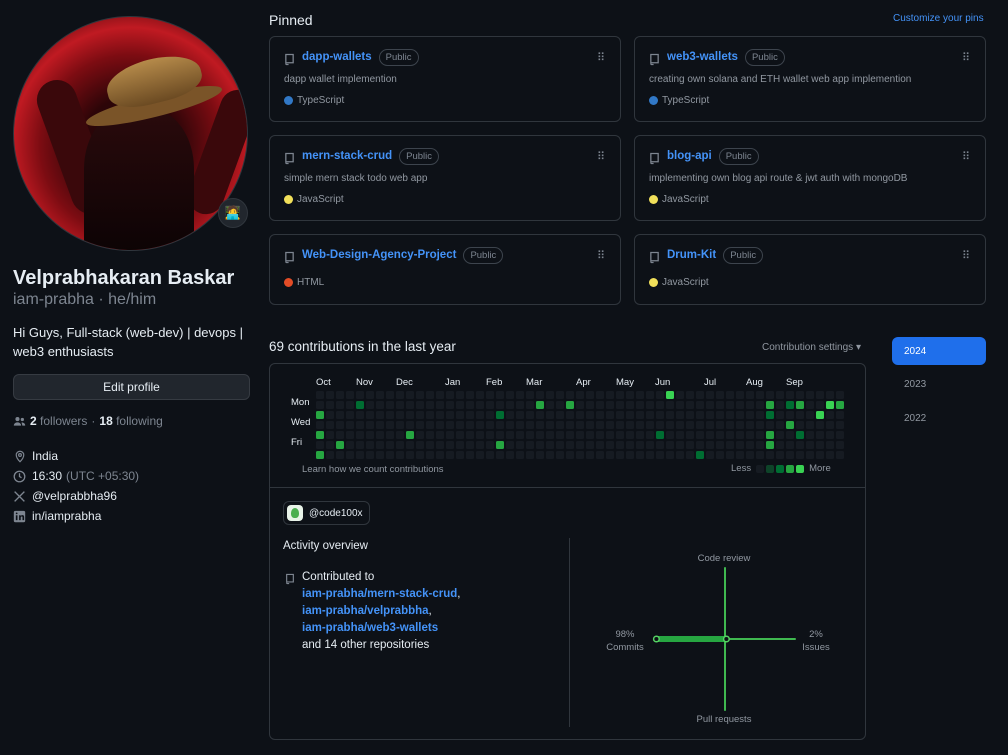  Describe the element at coordinates (326, 513) in the screenshot. I see `org-filter-chip: @code100x` at that location.